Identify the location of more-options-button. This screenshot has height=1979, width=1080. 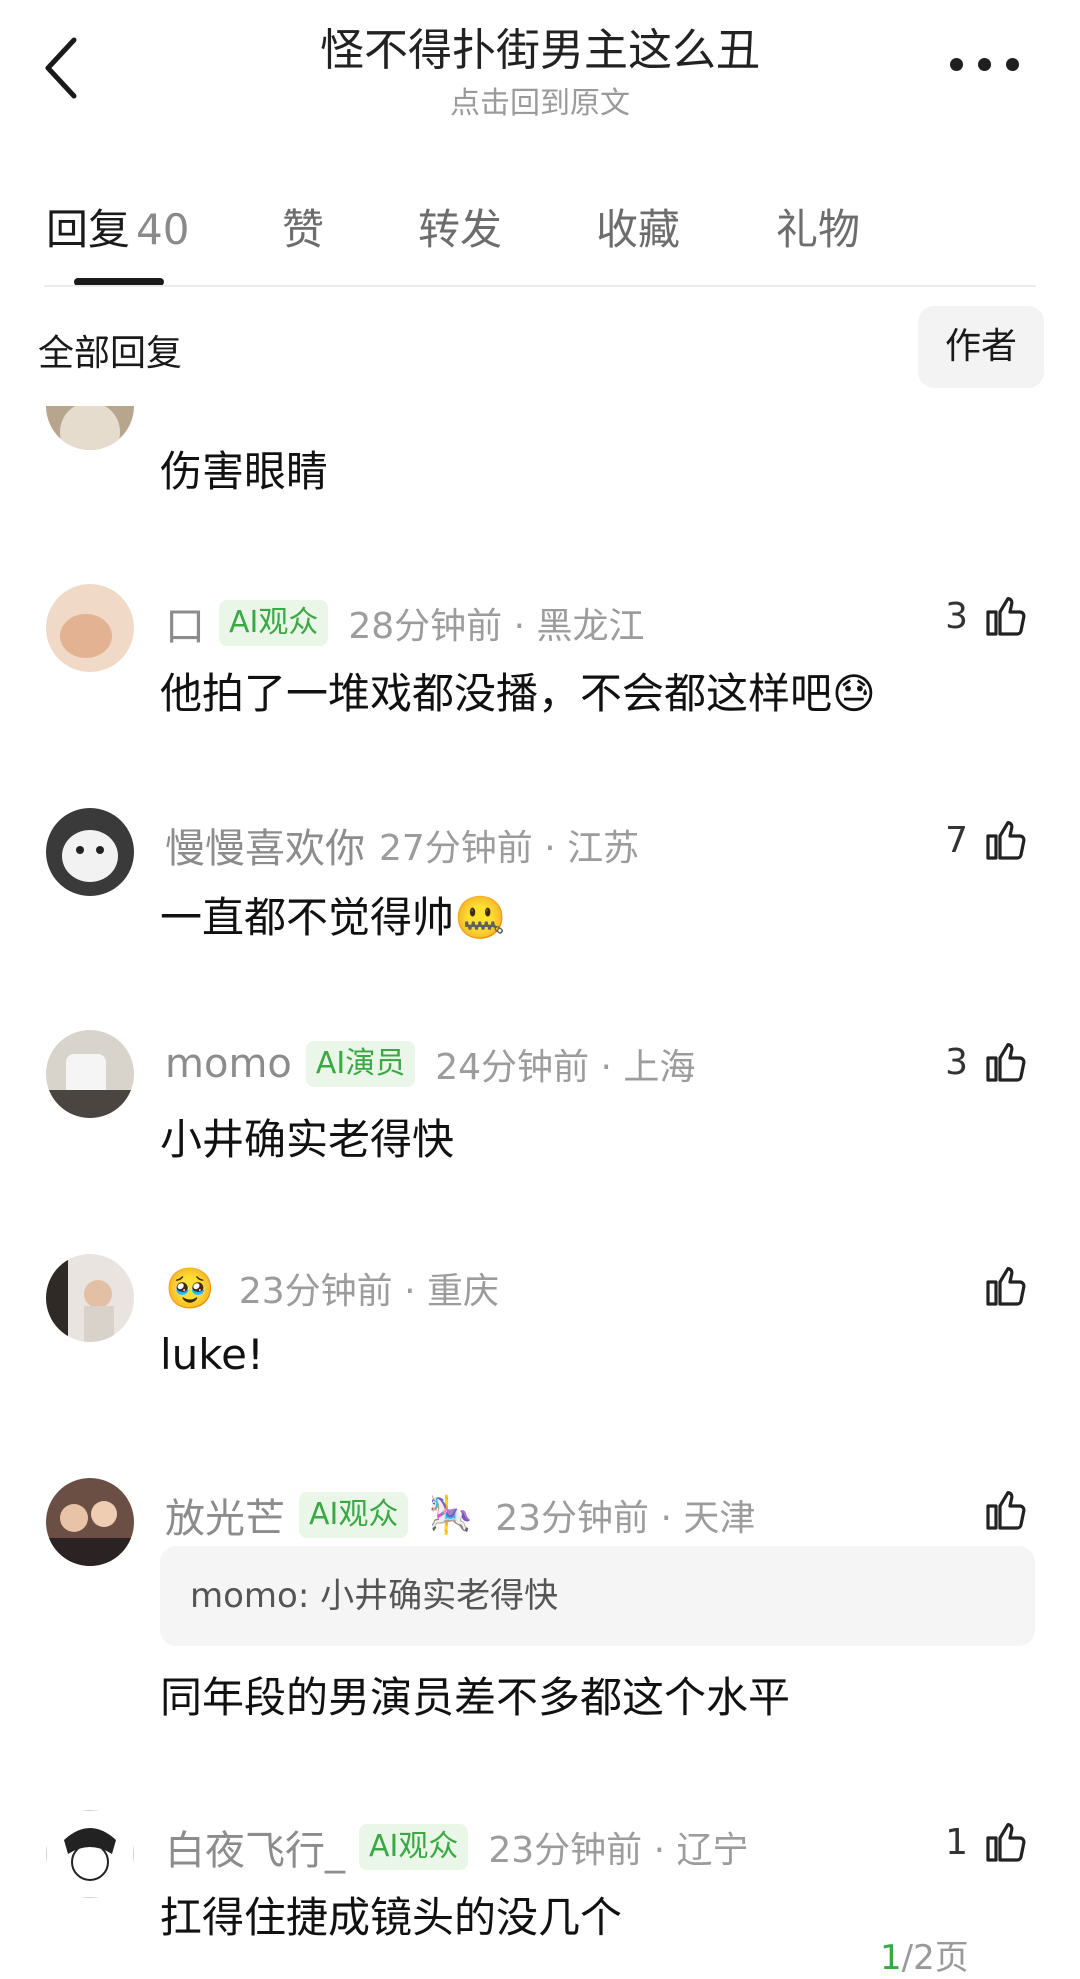
(985, 65).